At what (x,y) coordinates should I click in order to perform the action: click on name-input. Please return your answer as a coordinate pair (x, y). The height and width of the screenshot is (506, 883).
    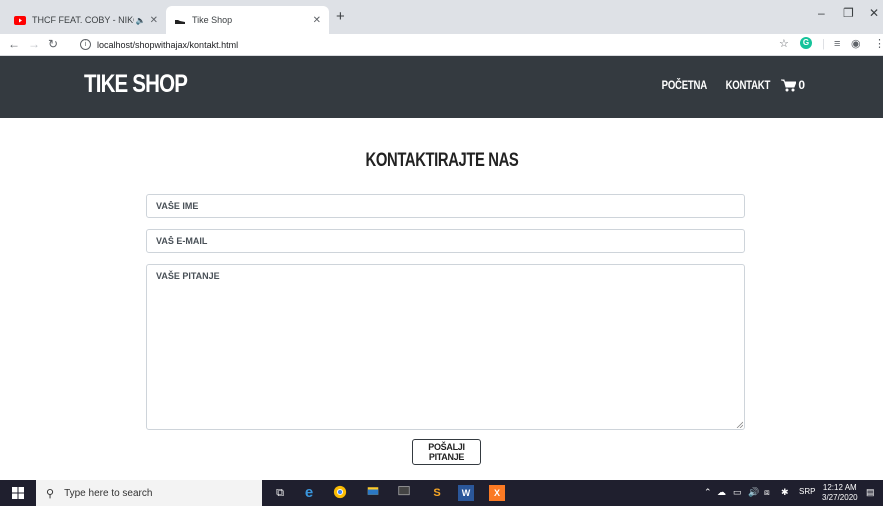
    Looking at the image, I should click on (445, 206).